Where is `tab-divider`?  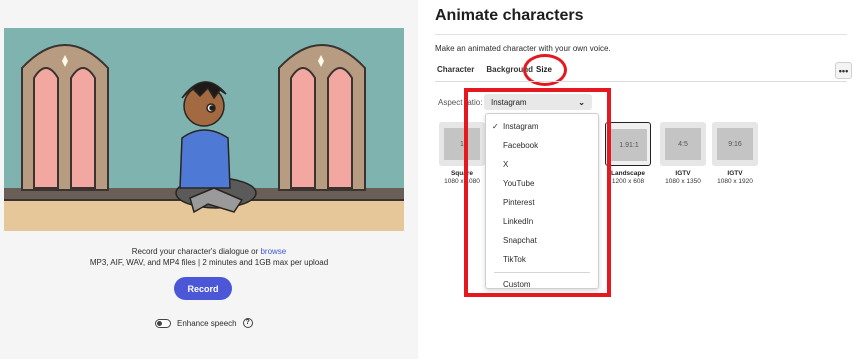 tab-divider is located at coordinates (641, 81).